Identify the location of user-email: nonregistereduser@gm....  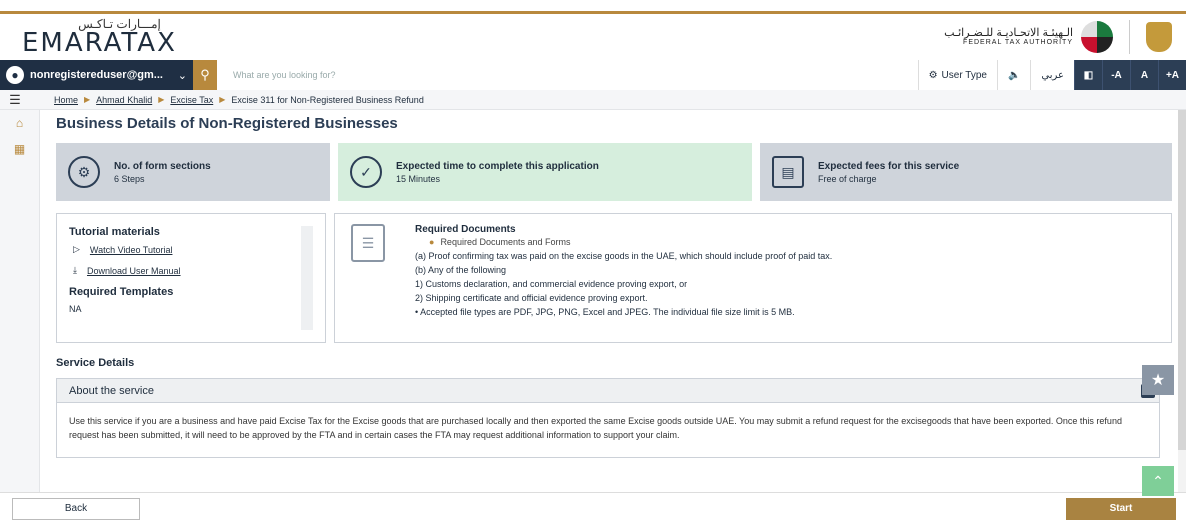
(96, 75).